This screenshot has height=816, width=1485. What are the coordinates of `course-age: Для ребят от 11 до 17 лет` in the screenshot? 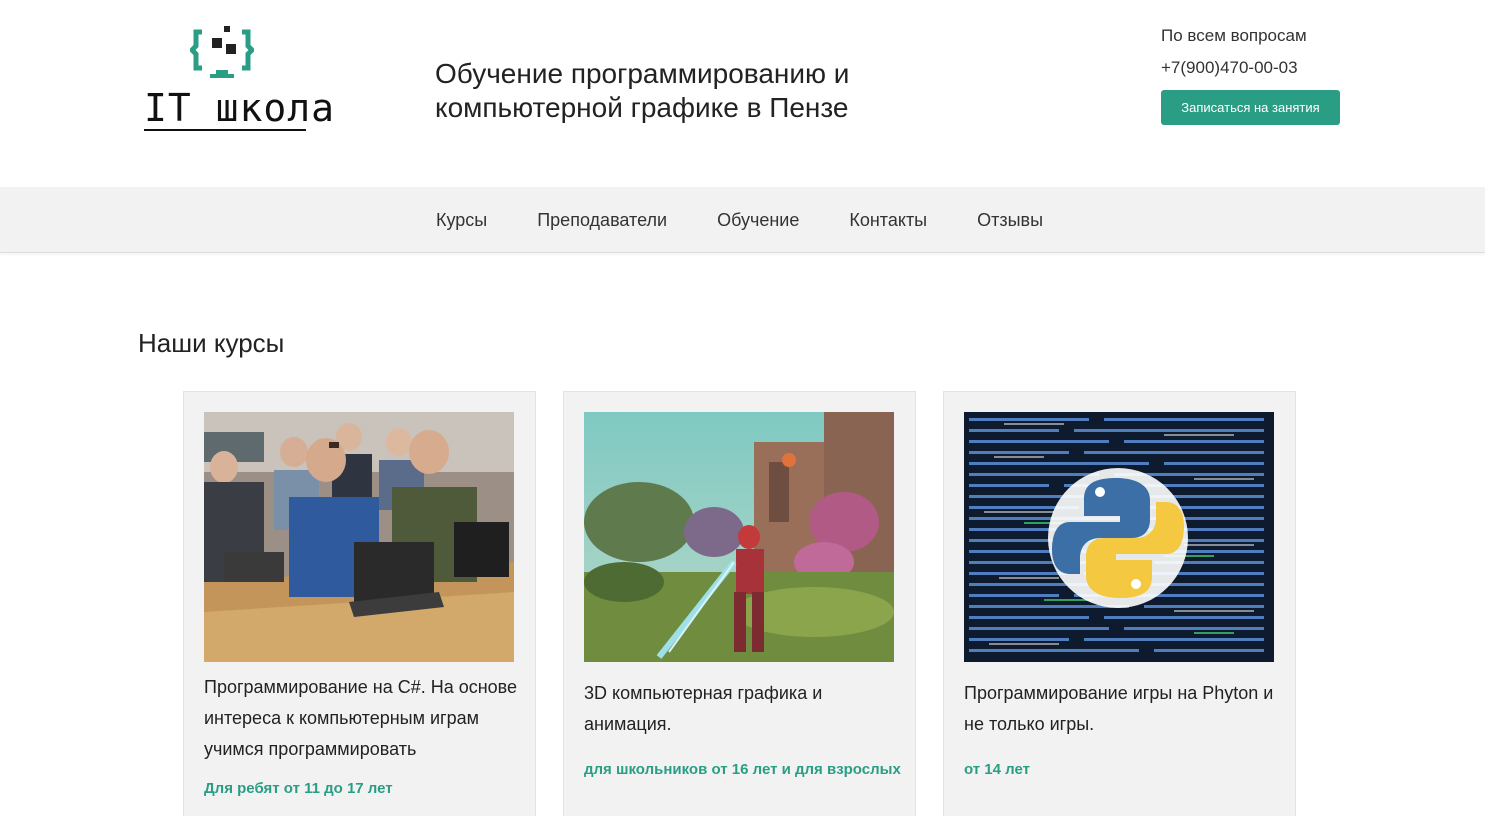 It's located at (298, 788).